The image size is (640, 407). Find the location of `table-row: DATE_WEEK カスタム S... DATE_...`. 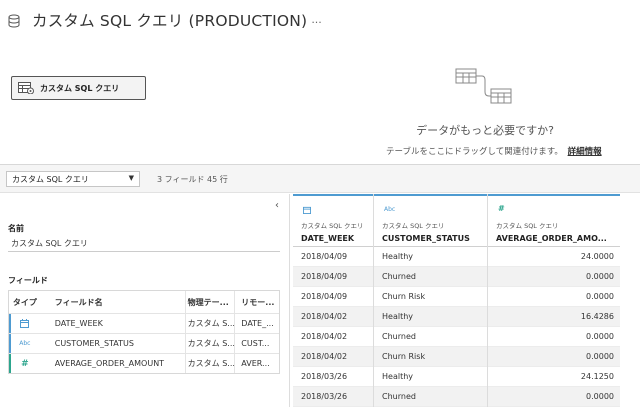

table-row: DATE_WEEK カスタム S... DATE_... is located at coordinates (144, 323).